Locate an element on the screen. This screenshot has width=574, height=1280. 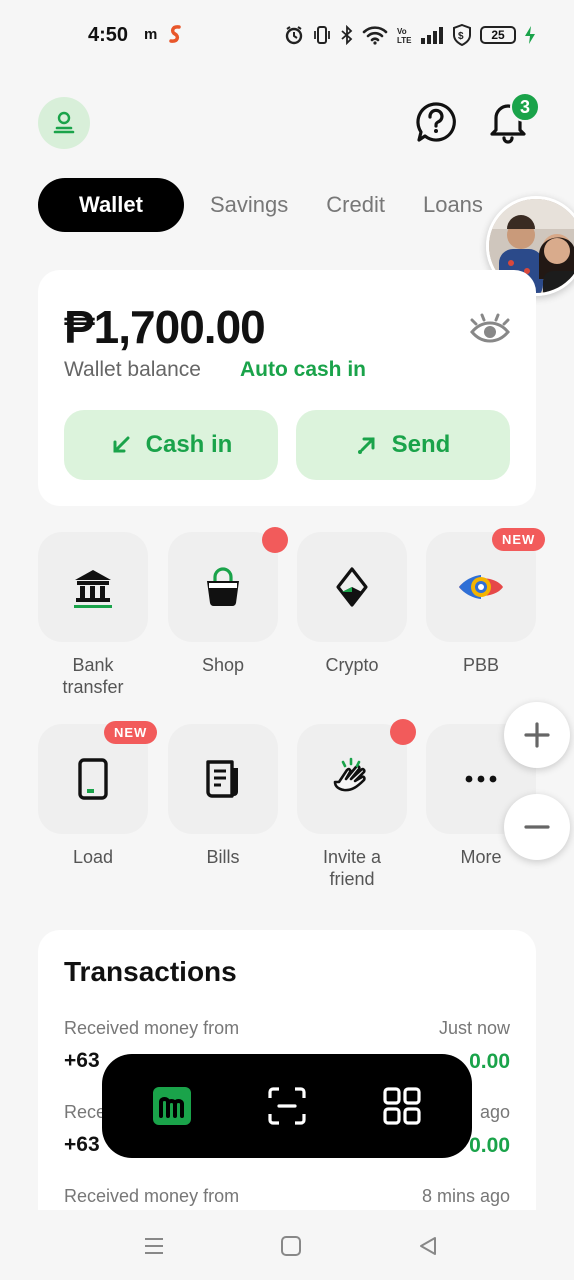
crypto-icon is located at coordinates (352, 587).